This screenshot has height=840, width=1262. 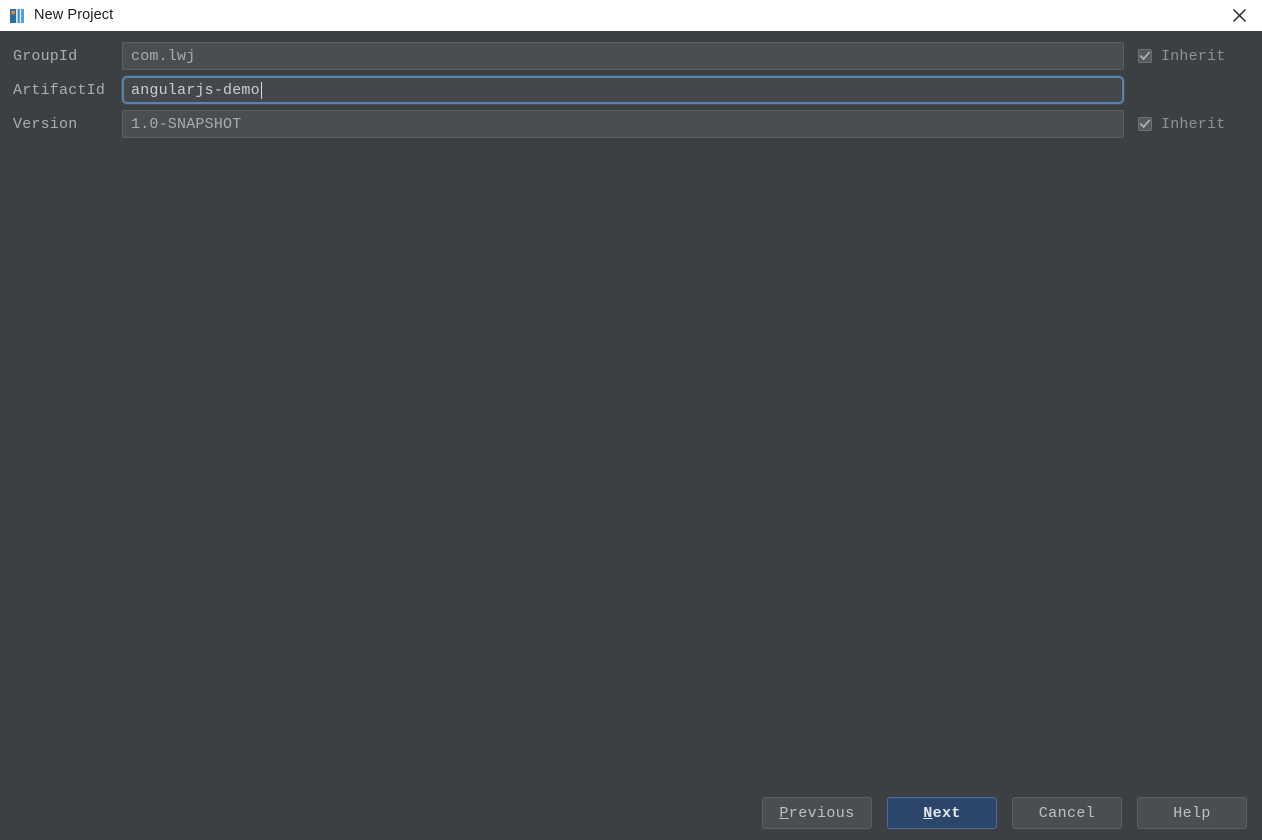 I want to click on version-inherit-group: Inherit, so click(x=1181, y=124).